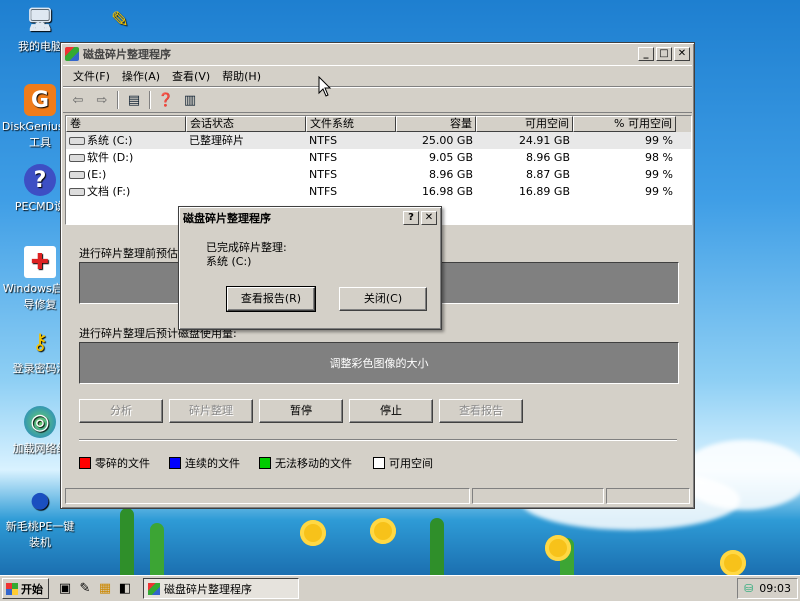 The image size is (800, 601). What do you see at coordinates (125, 589) in the screenshot?
I see `quicklaunch-disk-icon: ◧` at bounding box center [125, 589].